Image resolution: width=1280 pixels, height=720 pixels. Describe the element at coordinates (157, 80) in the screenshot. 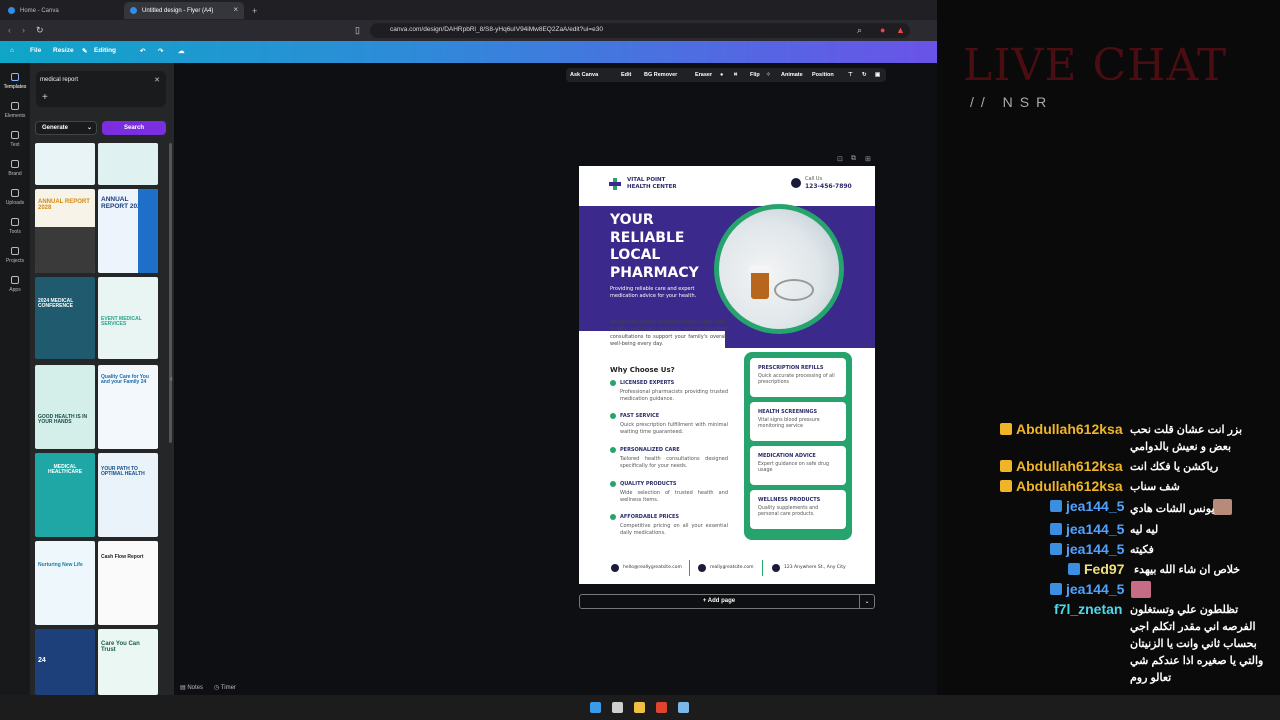

I see `clear-search-icon: ✕` at that location.